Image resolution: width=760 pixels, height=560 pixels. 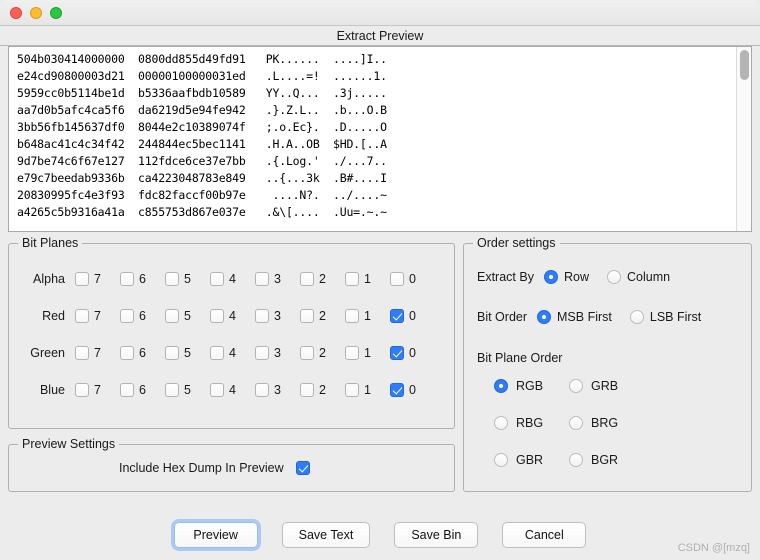 What do you see at coordinates (187, 278) in the screenshot?
I see `bit-plane-cell-alpha-5: 5` at bounding box center [187, 278].